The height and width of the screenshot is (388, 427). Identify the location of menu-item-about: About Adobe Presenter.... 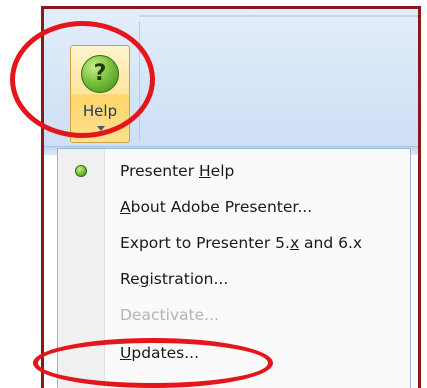
(234, 207).